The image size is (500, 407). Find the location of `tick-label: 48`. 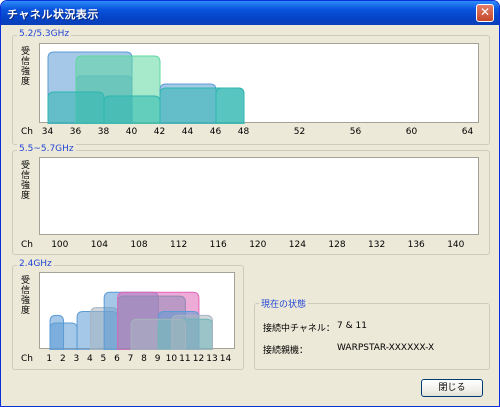

tick-label: 48 is located at coordinates (243, 132).